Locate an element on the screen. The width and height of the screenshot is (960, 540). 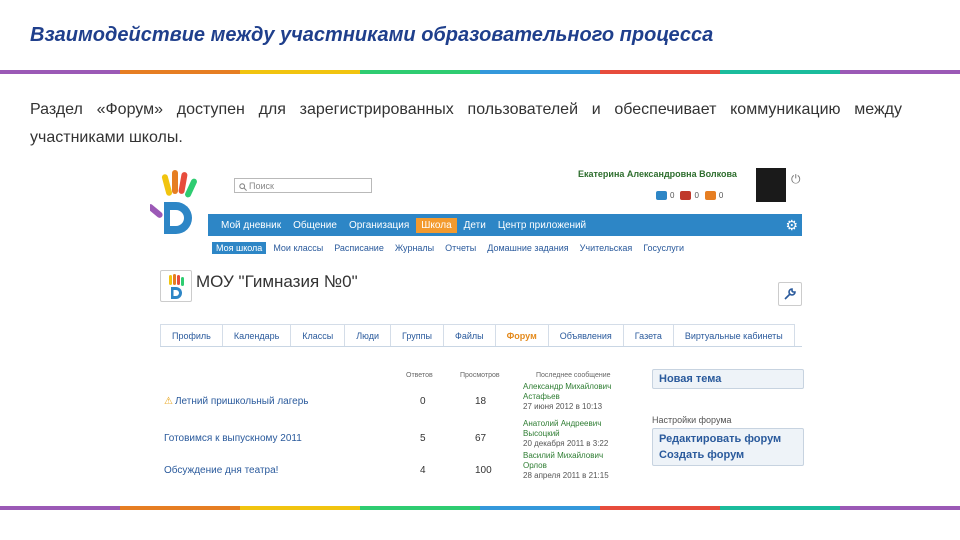
search-icon is located at coordinates (243, 187).